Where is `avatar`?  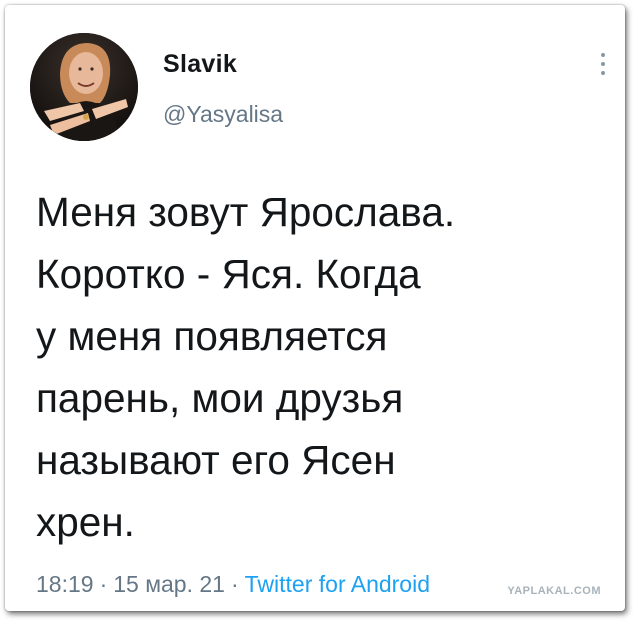
avatar is located at coordinates (84, 87).